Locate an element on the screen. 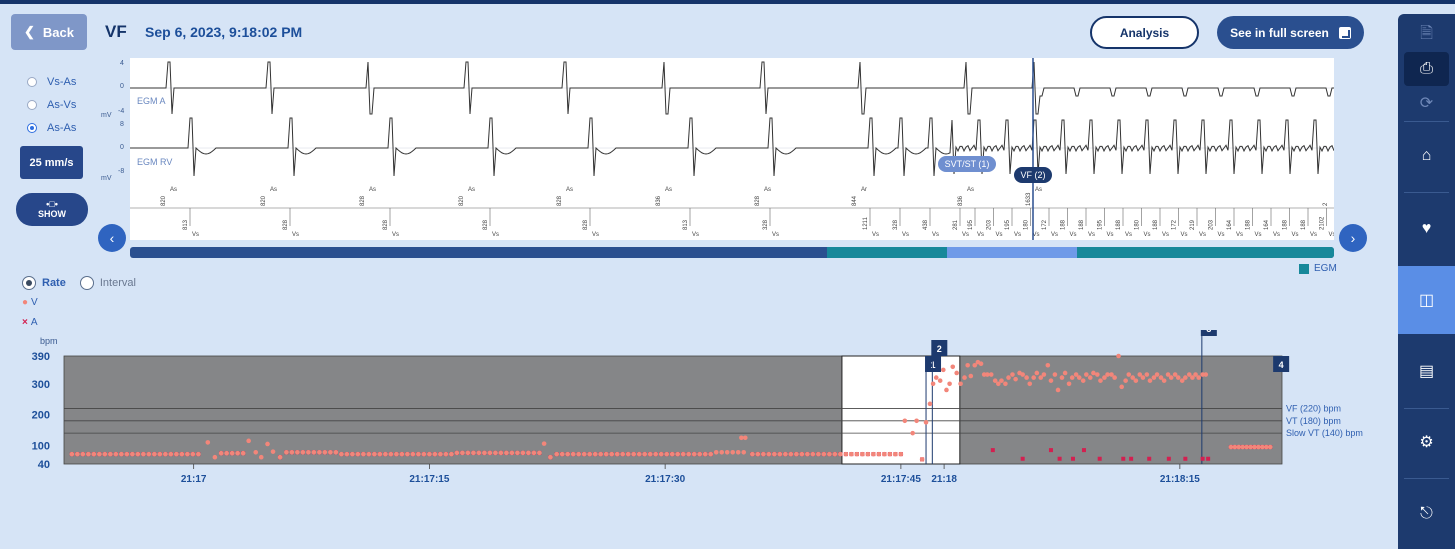  timeline-viewport is located at coordinates (1012, 252).